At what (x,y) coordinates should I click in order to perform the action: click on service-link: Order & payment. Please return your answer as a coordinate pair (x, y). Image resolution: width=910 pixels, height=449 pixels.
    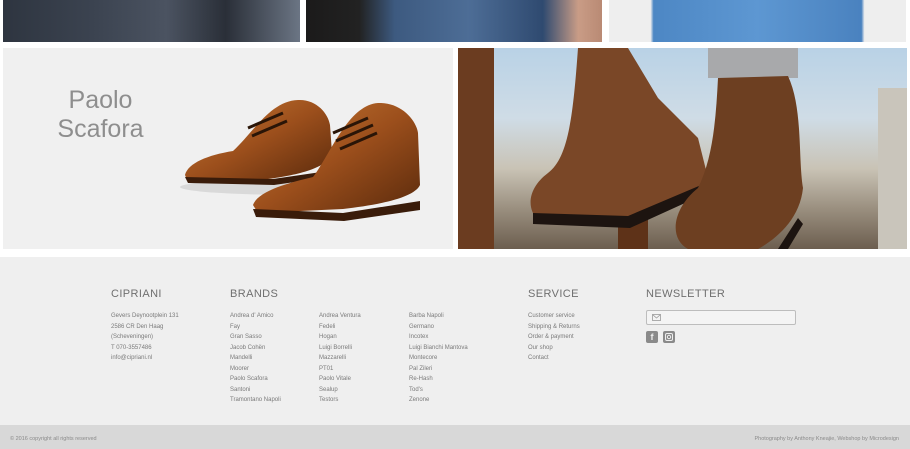
    Looking at the image, I should click on (554, 337).